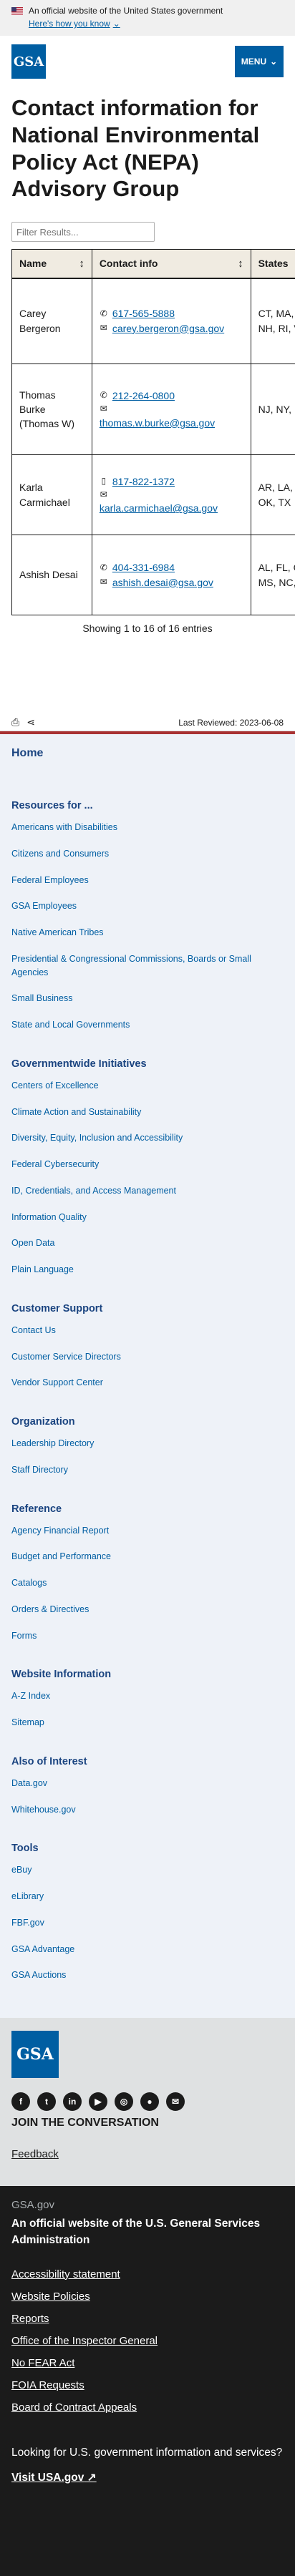 The height and width of the screenshot is (2576, 295). Describe the element at coordinates (147, 880) in the screenshot. I see `footer-nav-link: Federal Employees` at that location.